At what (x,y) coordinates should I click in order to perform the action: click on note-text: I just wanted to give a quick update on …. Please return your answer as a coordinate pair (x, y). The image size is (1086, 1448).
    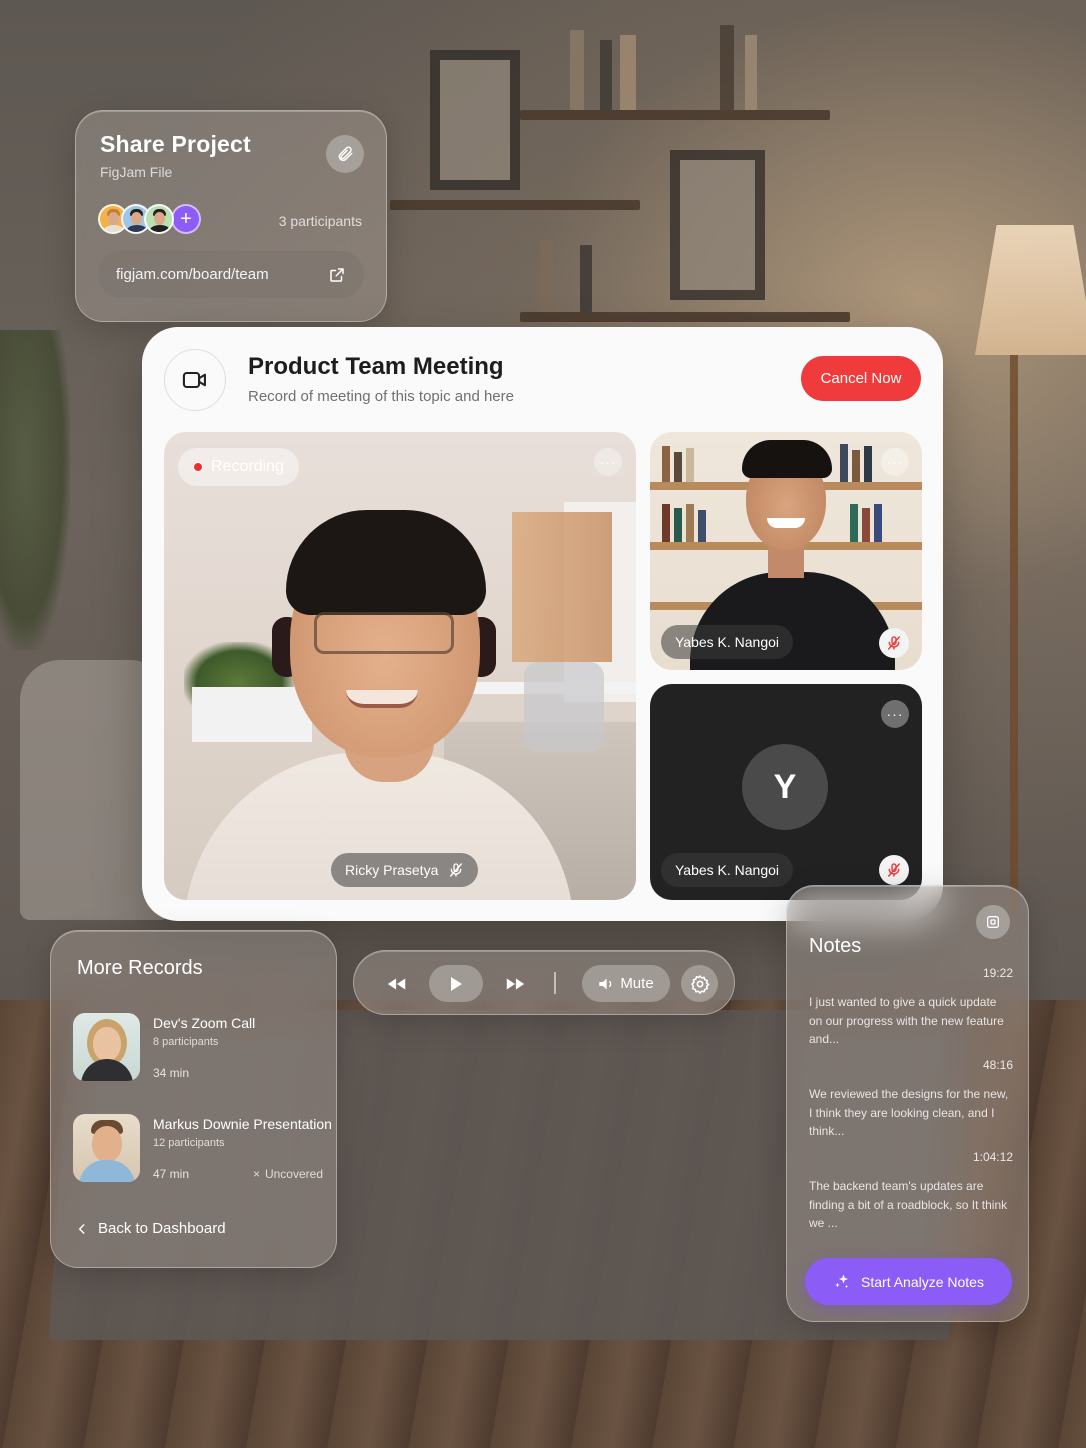
    Looking at the image, I should click on (906, 1020).